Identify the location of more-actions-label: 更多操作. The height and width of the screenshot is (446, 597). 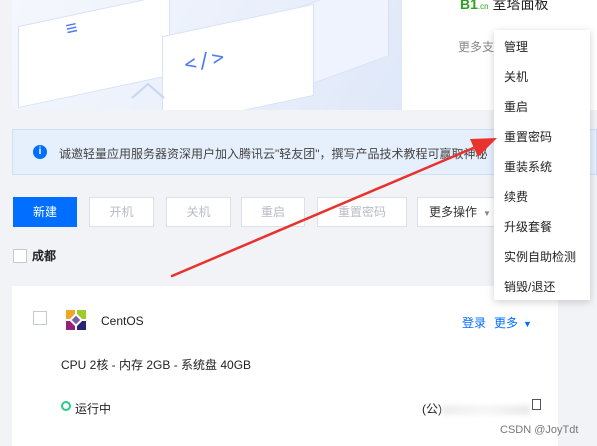
(453, 212).